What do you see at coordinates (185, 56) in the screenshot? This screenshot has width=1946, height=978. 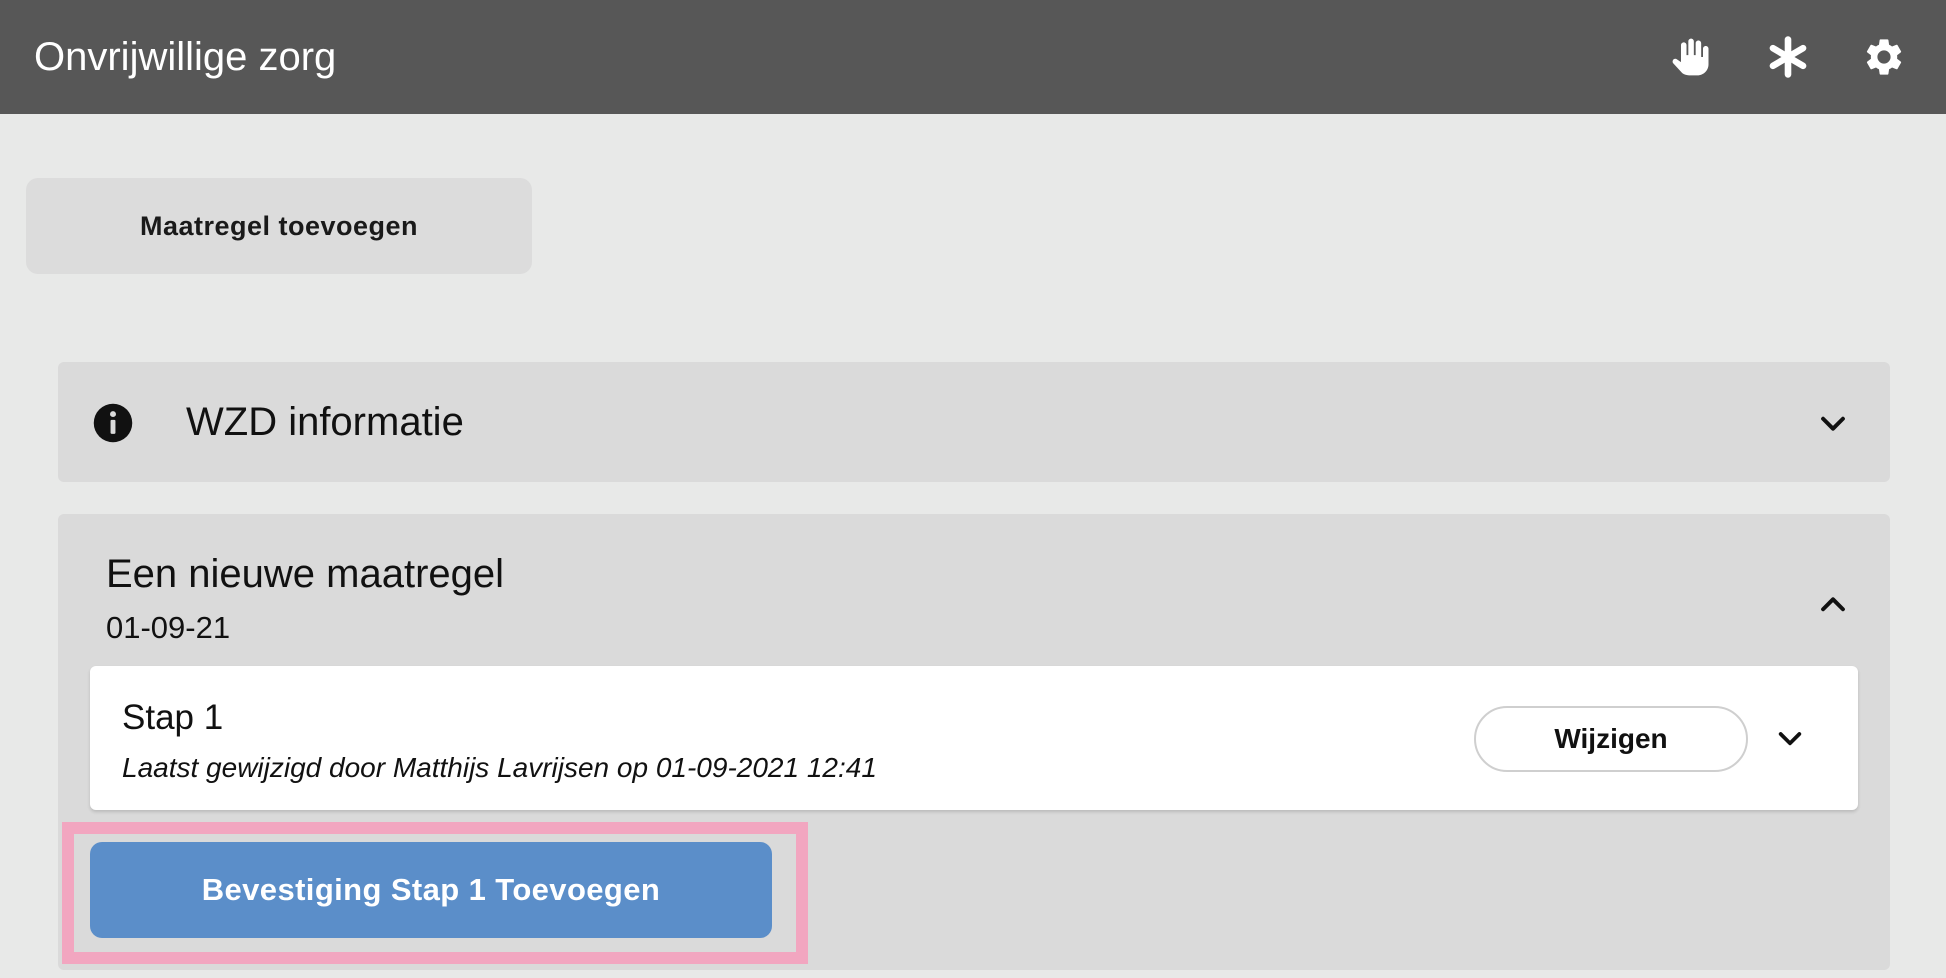 I see `app-title: Onvrijwillige zorg` at bounding box center [185, 56].